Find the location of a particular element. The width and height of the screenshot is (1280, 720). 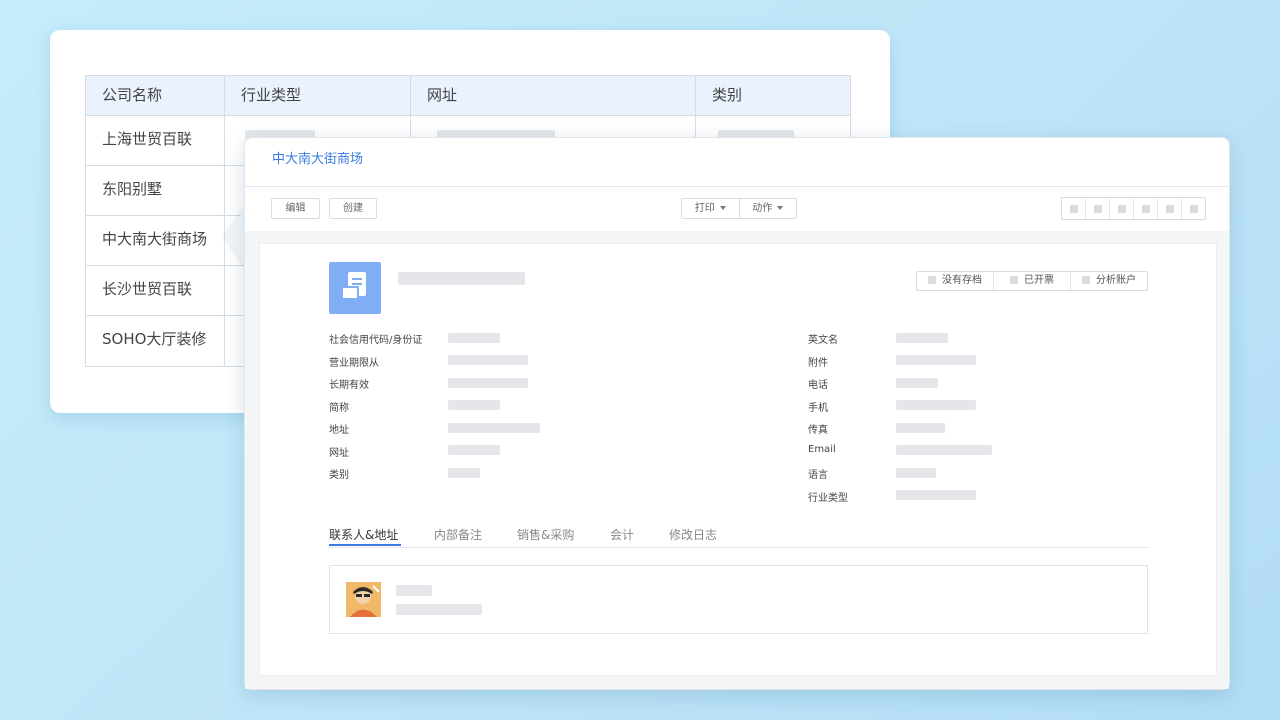

tab-accounting: 会计 is located at coordinates (622, 534).